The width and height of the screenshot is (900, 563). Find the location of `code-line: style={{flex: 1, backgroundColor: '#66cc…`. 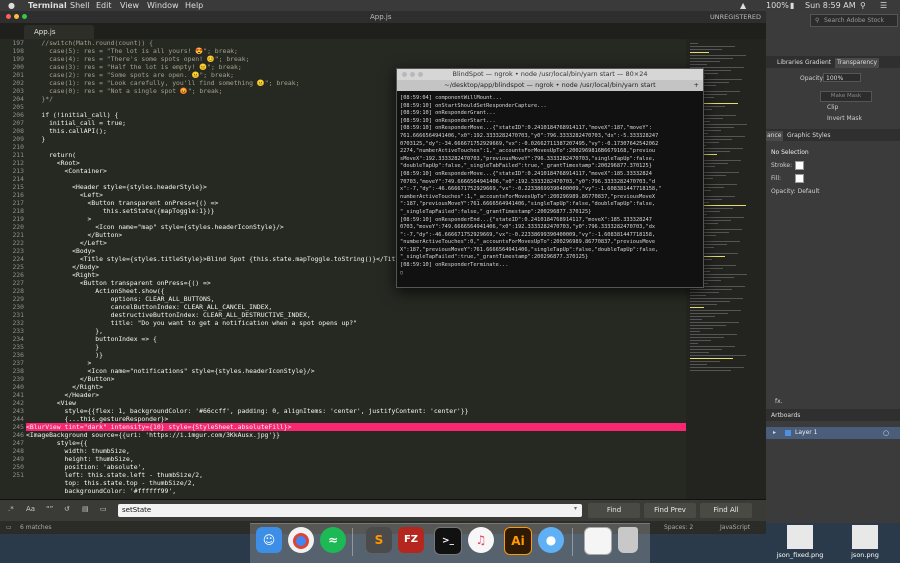

code-line: style={{flex: 1, backgroundColor: '#66cc… is located at coordinates (356, 411).